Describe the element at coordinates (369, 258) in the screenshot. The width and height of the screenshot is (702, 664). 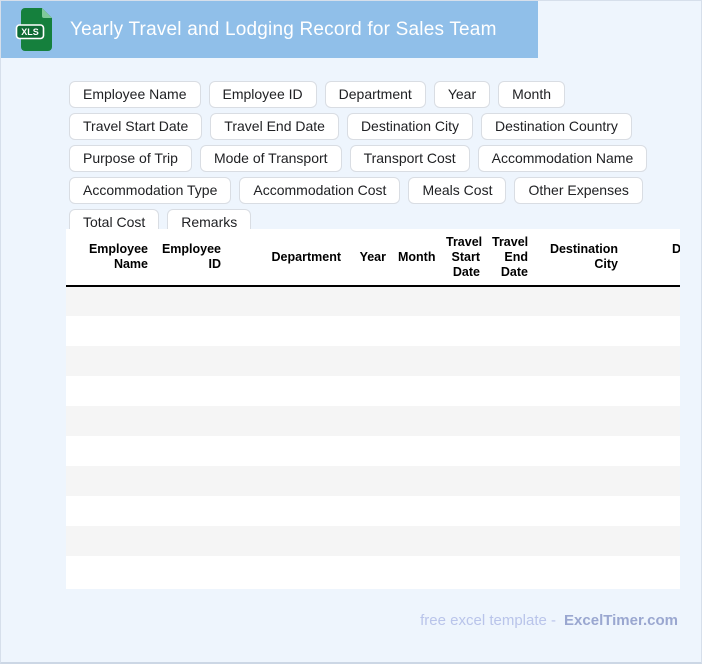
I see `column-header: Year` at that location.